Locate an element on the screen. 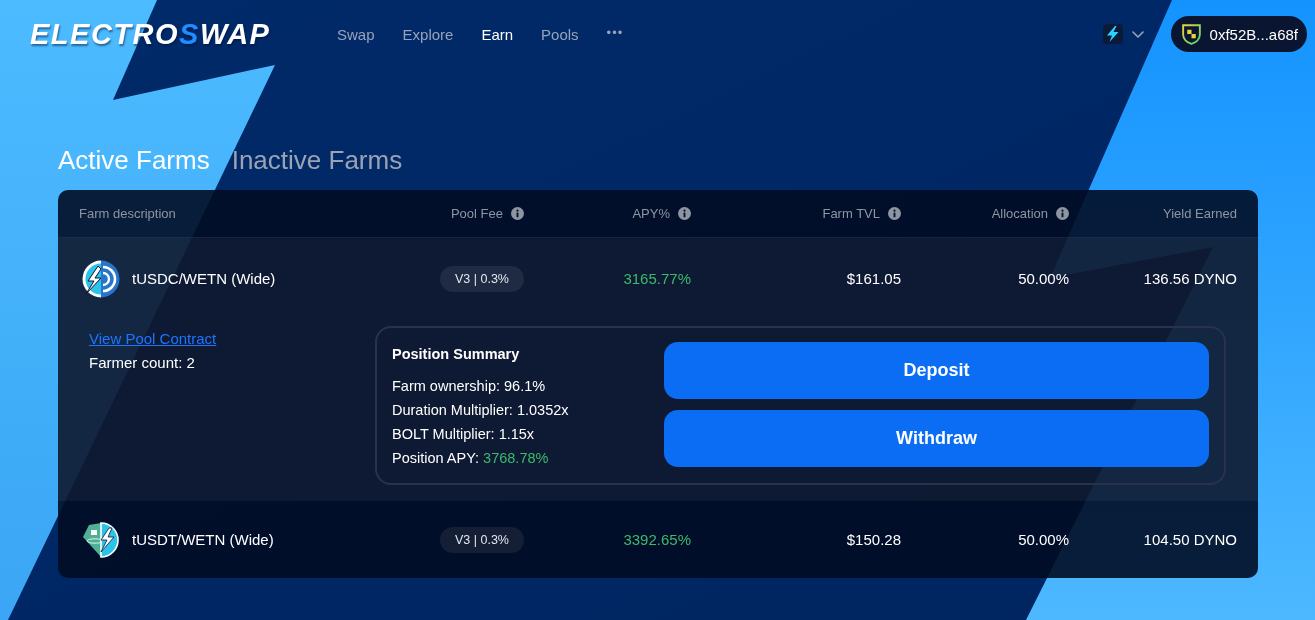 Image resolution: width=1315 pixels, height=620 pixels. farm-name: tUSDT/WETN (Wide) is located at coordinates (203, 539).